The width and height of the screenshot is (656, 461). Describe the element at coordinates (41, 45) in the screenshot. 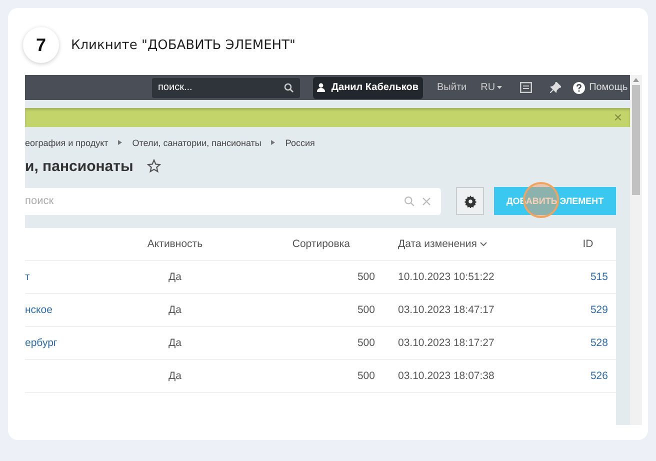

I see `step-number: 7` at that location.